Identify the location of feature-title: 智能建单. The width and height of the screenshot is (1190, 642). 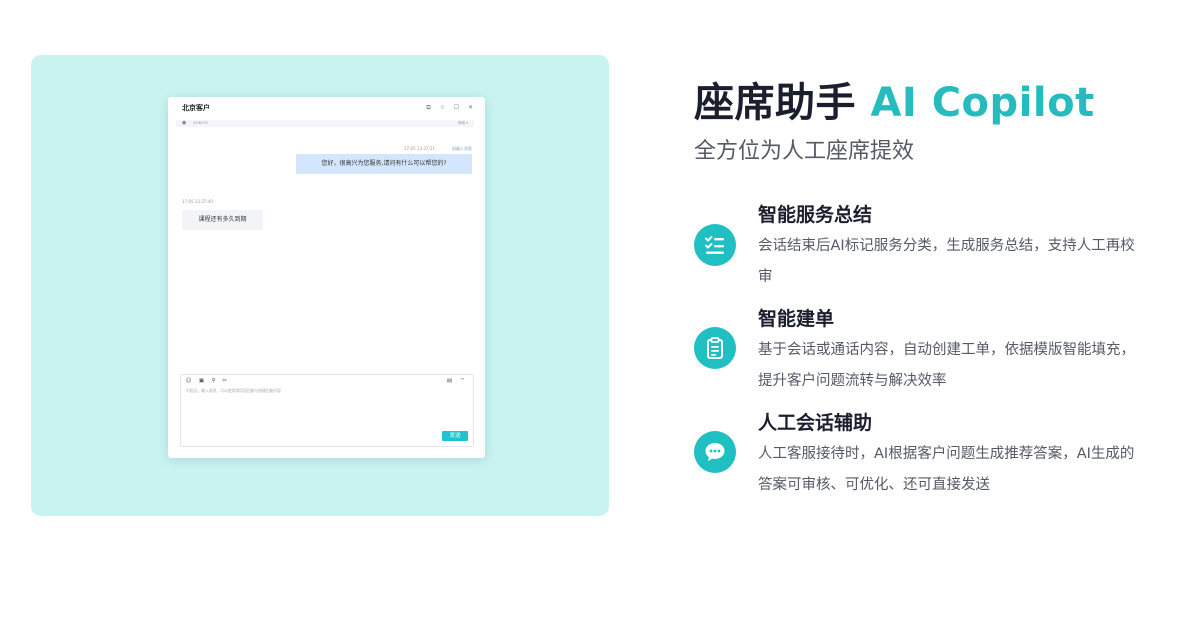
(796, 319).